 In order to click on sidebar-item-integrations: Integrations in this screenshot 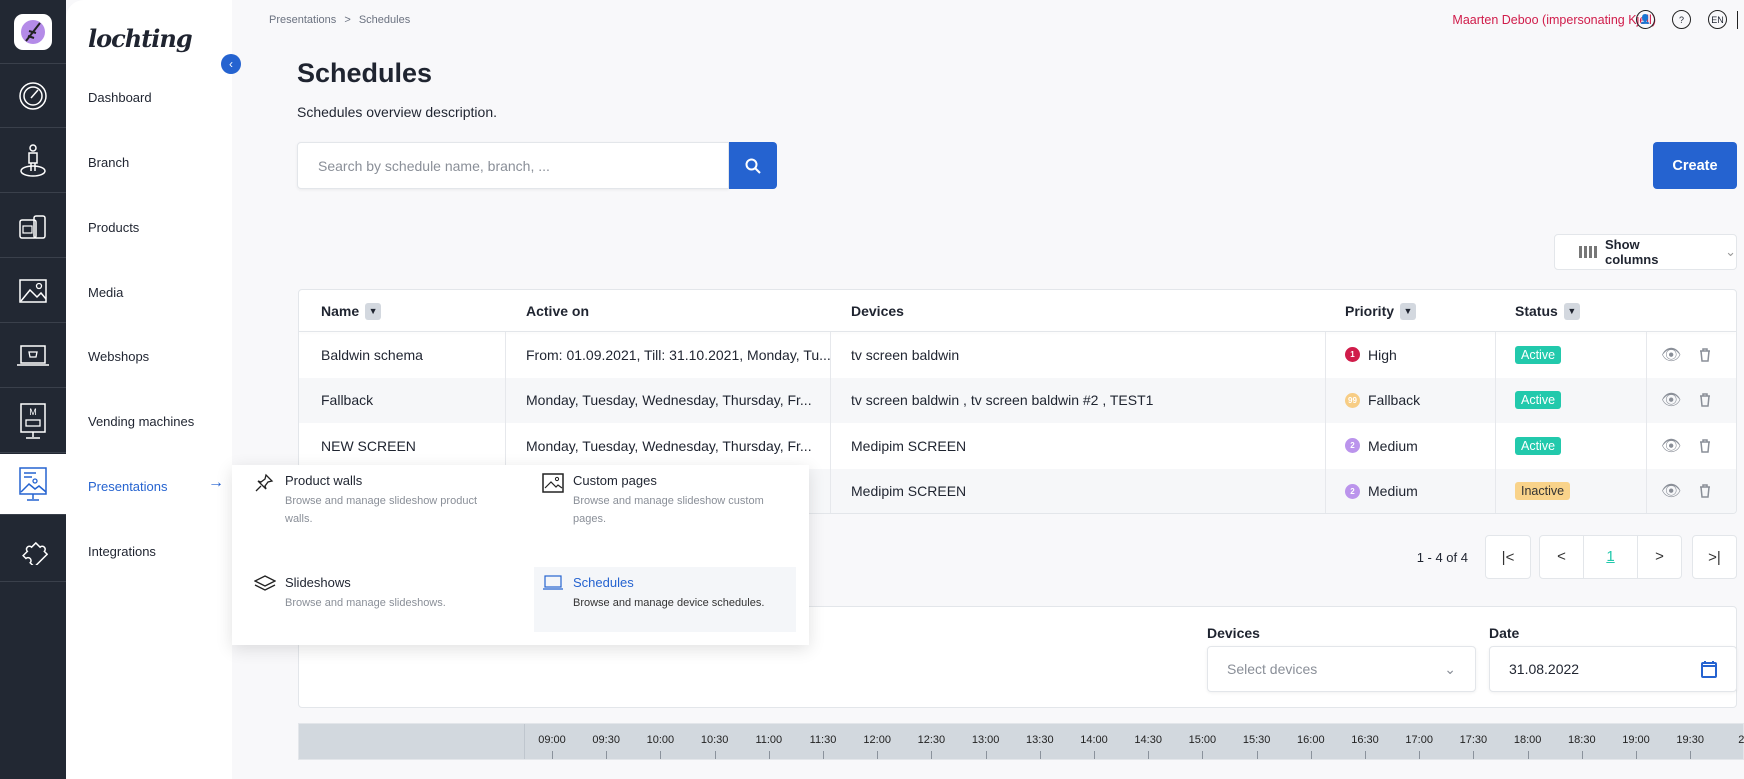, I will do `click(122, 551)`.